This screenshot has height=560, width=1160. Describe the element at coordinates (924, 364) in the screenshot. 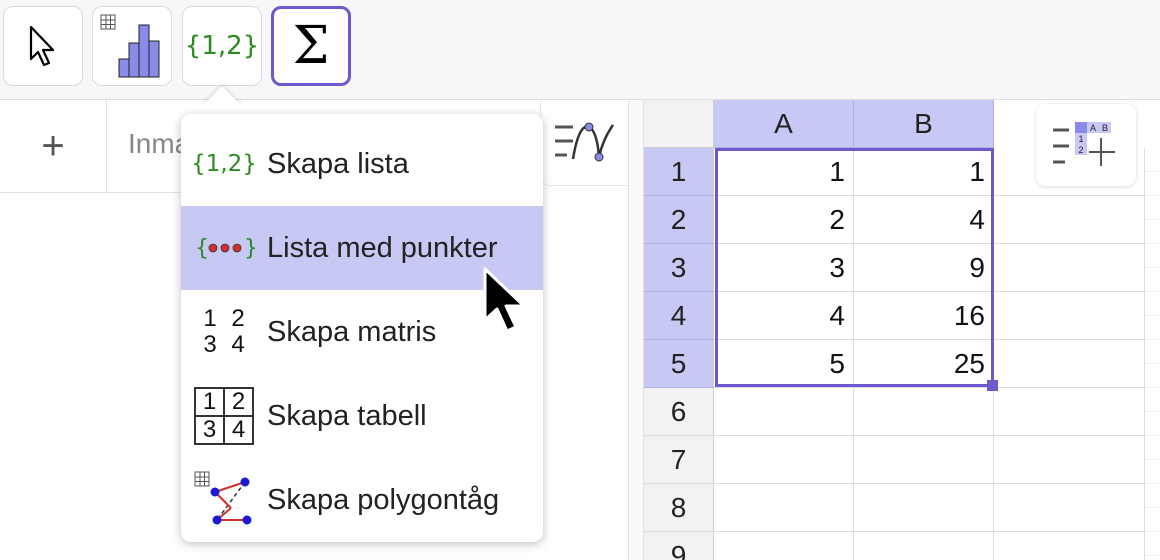

I see `cell-b5: 25` at that location.